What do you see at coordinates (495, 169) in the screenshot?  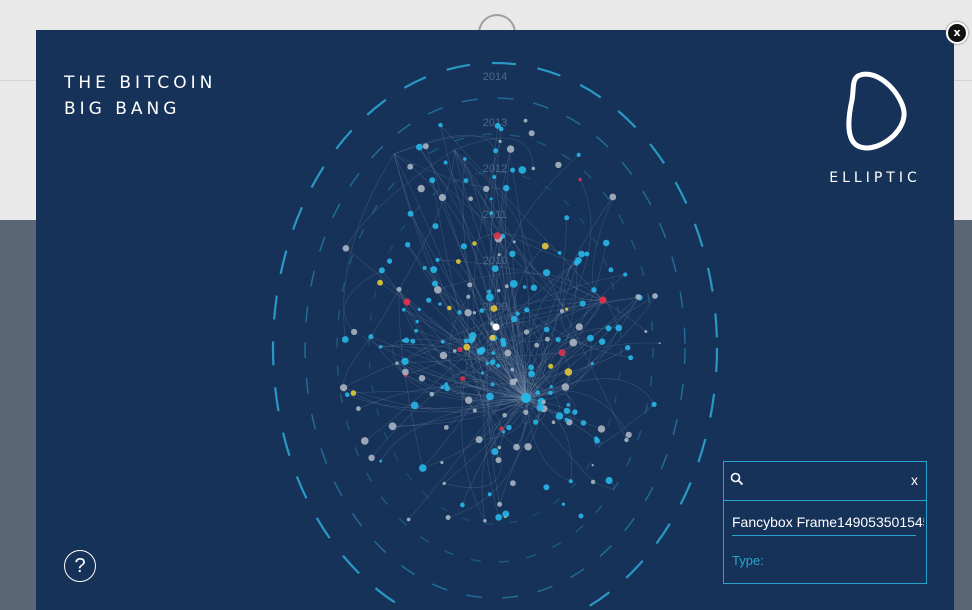 I see `year-label: 2012` at bounding box center [495, 169].